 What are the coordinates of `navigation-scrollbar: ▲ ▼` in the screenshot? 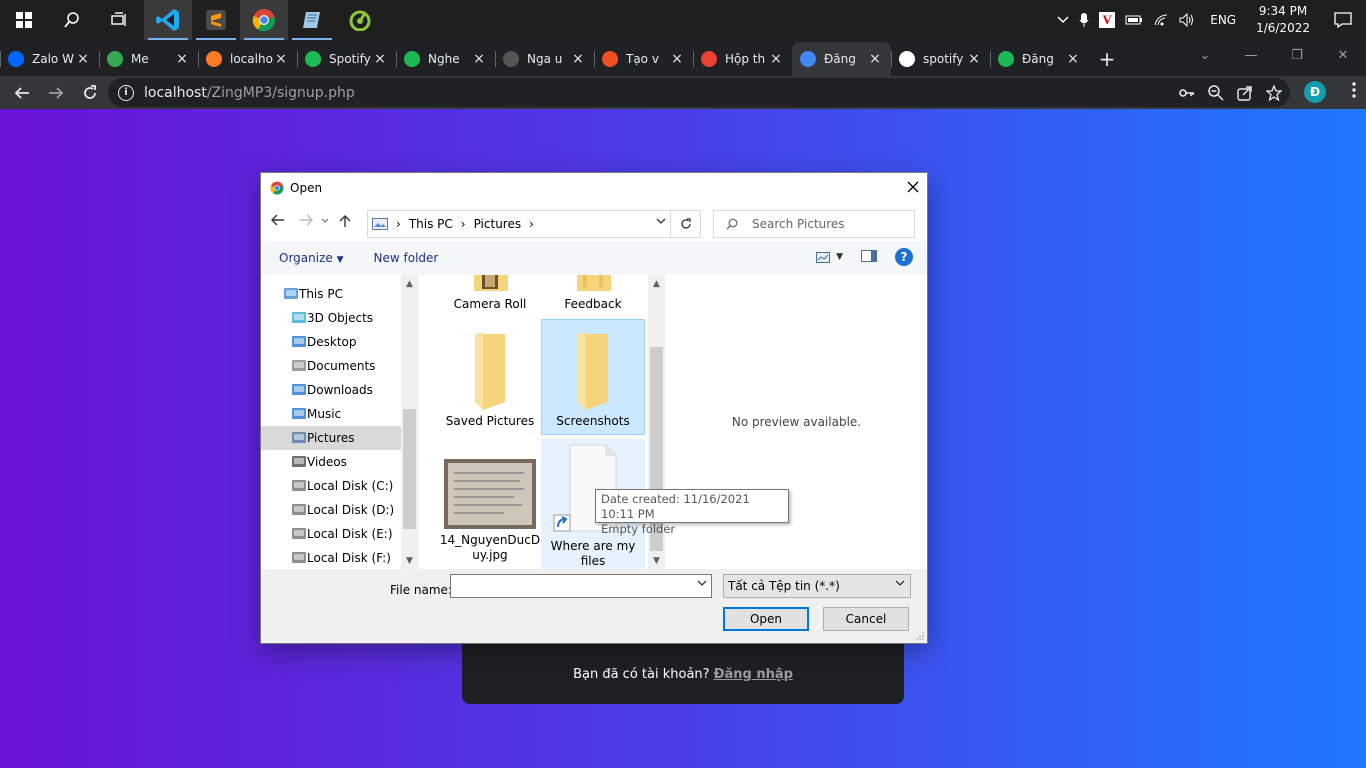 It's located at (409, 422).